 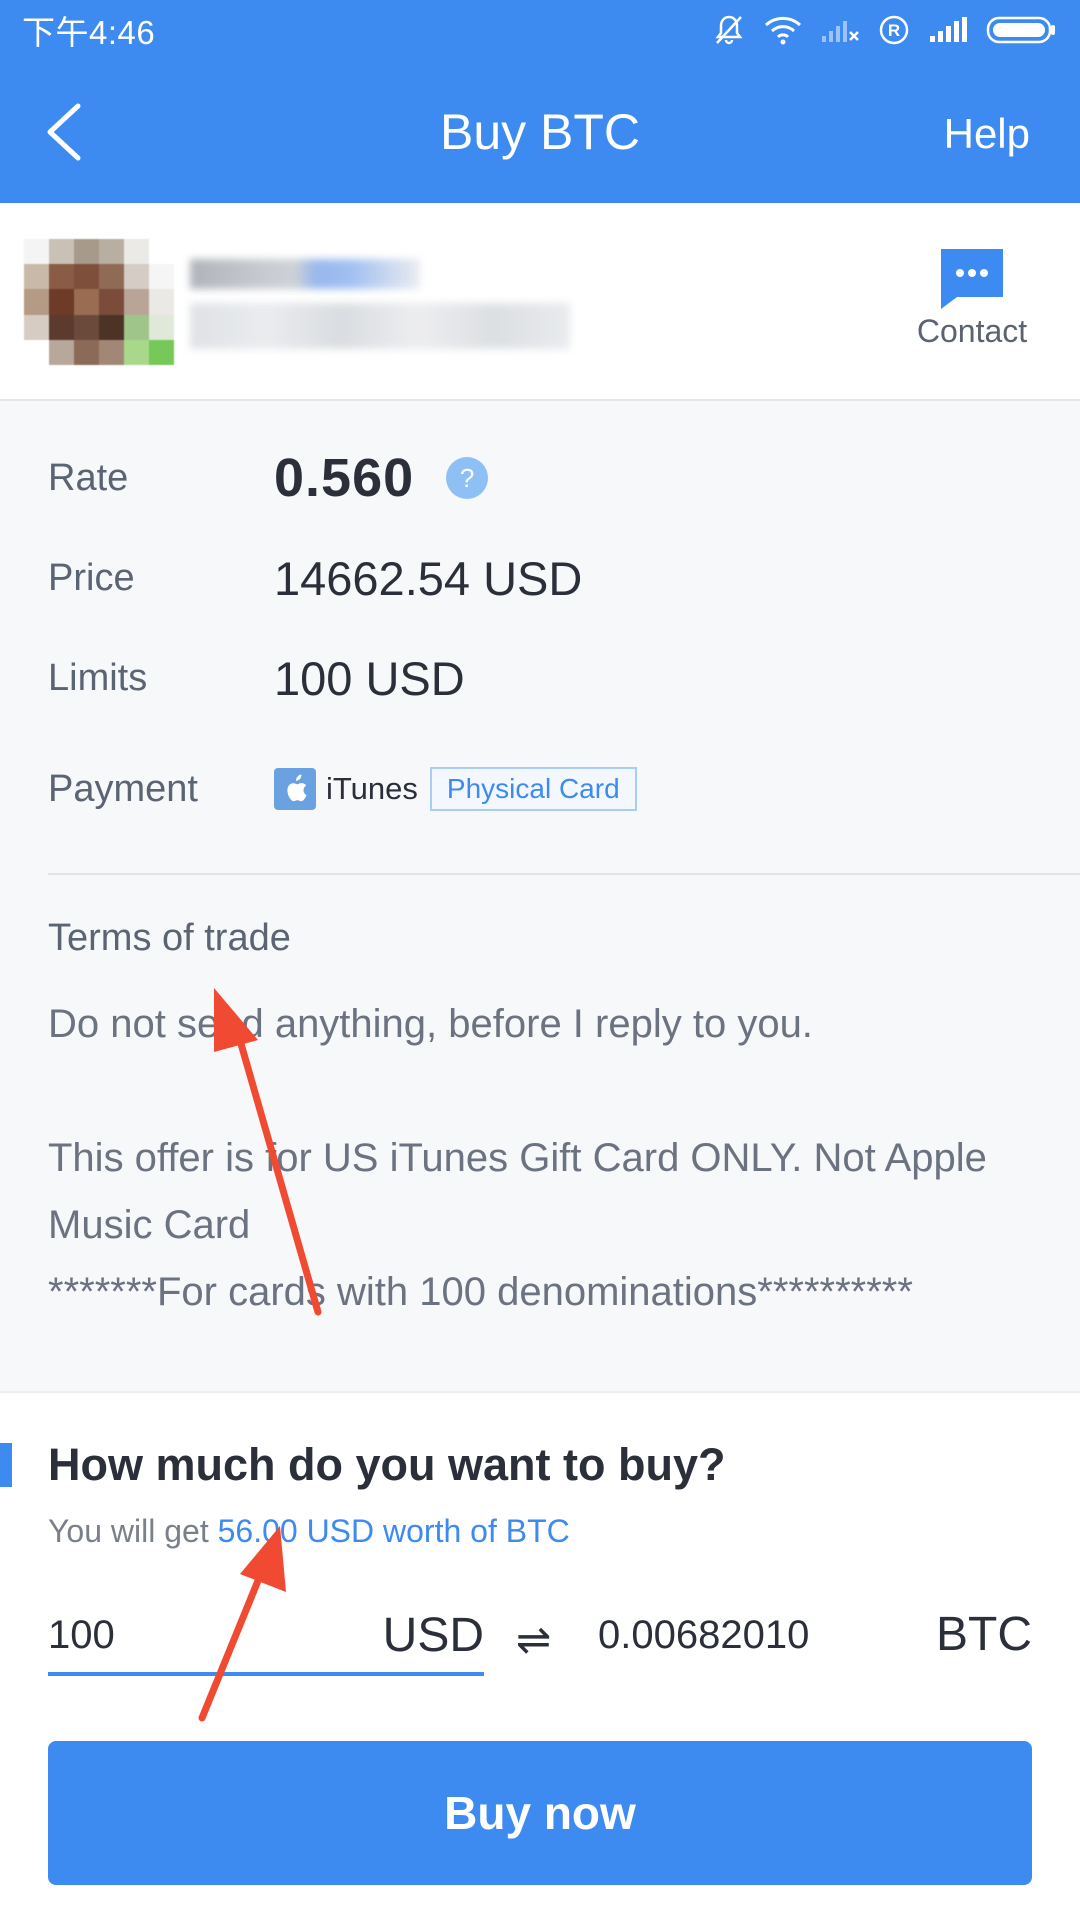 What do you see at coordinates (540, 302) in the screenshot?
I see `seller-card: Contact` at bounding box center [540, 302].